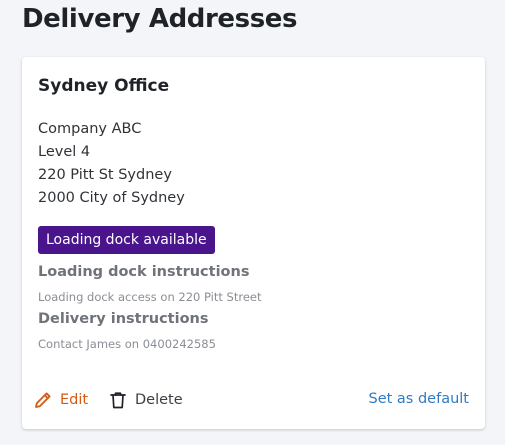 The width and height of the screenshot is (505, 445). What do you see at coordinates (419, 399) in the screenshot?
I see `set-default-link: Set as default` at bounding box center [419, 399].